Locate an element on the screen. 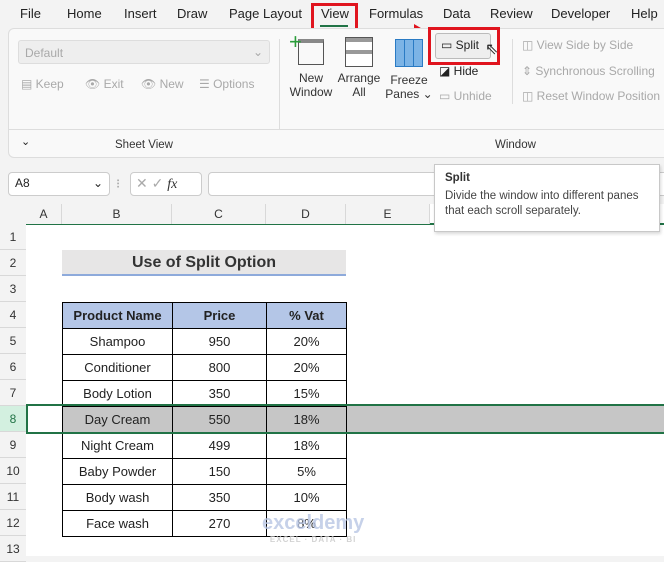 The image size is (664, 562). row-header-6: 6 is located at coordinates (13, 367).